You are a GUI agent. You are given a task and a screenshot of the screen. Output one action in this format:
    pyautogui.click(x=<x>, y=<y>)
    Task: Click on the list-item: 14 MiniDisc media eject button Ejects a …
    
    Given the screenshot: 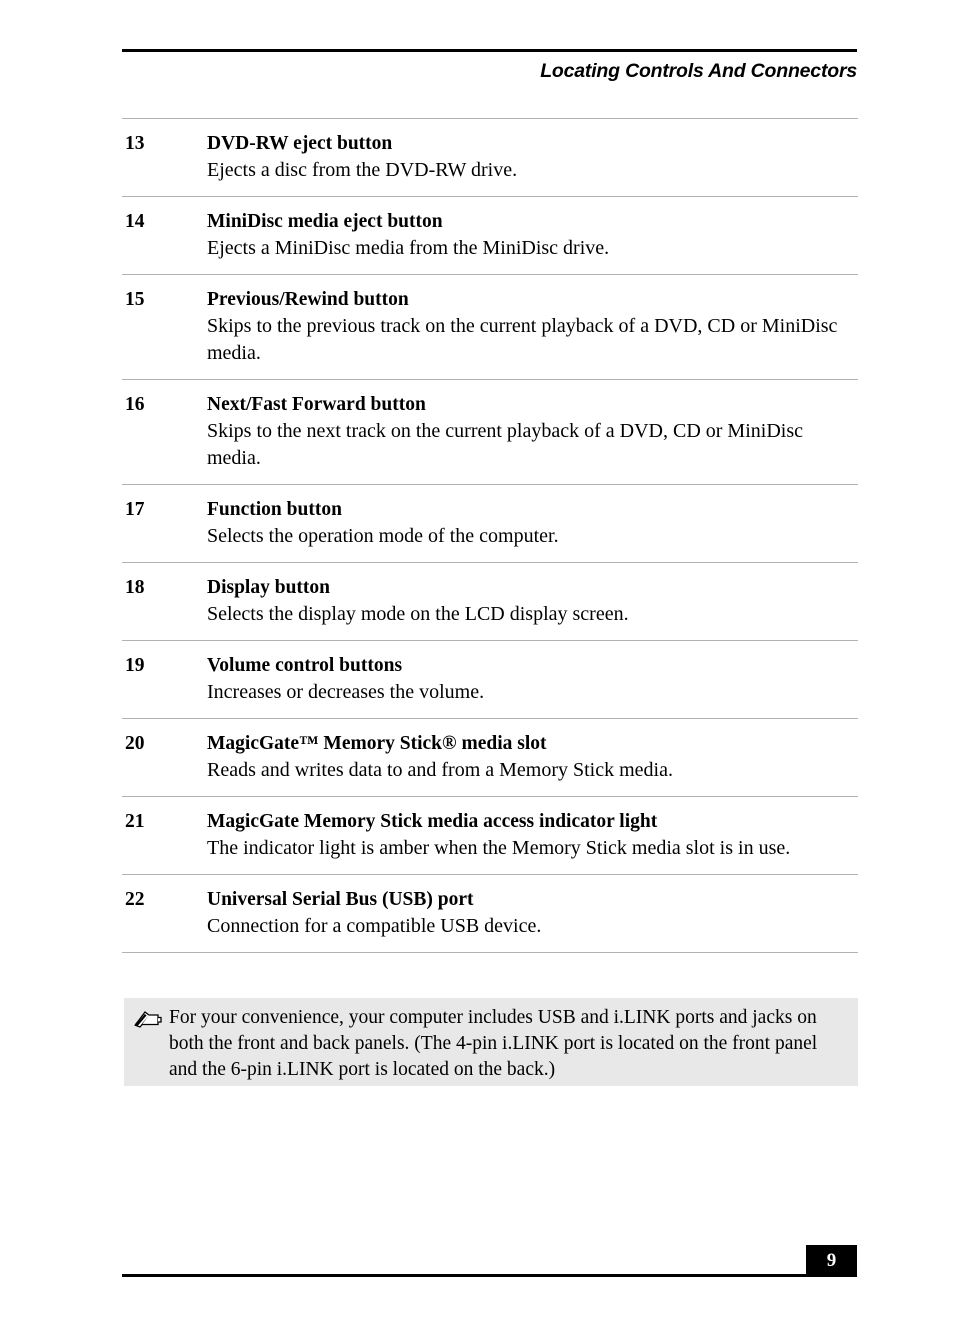 What is the action you would take?
    pyautogui.click(x=490, y=235)
    